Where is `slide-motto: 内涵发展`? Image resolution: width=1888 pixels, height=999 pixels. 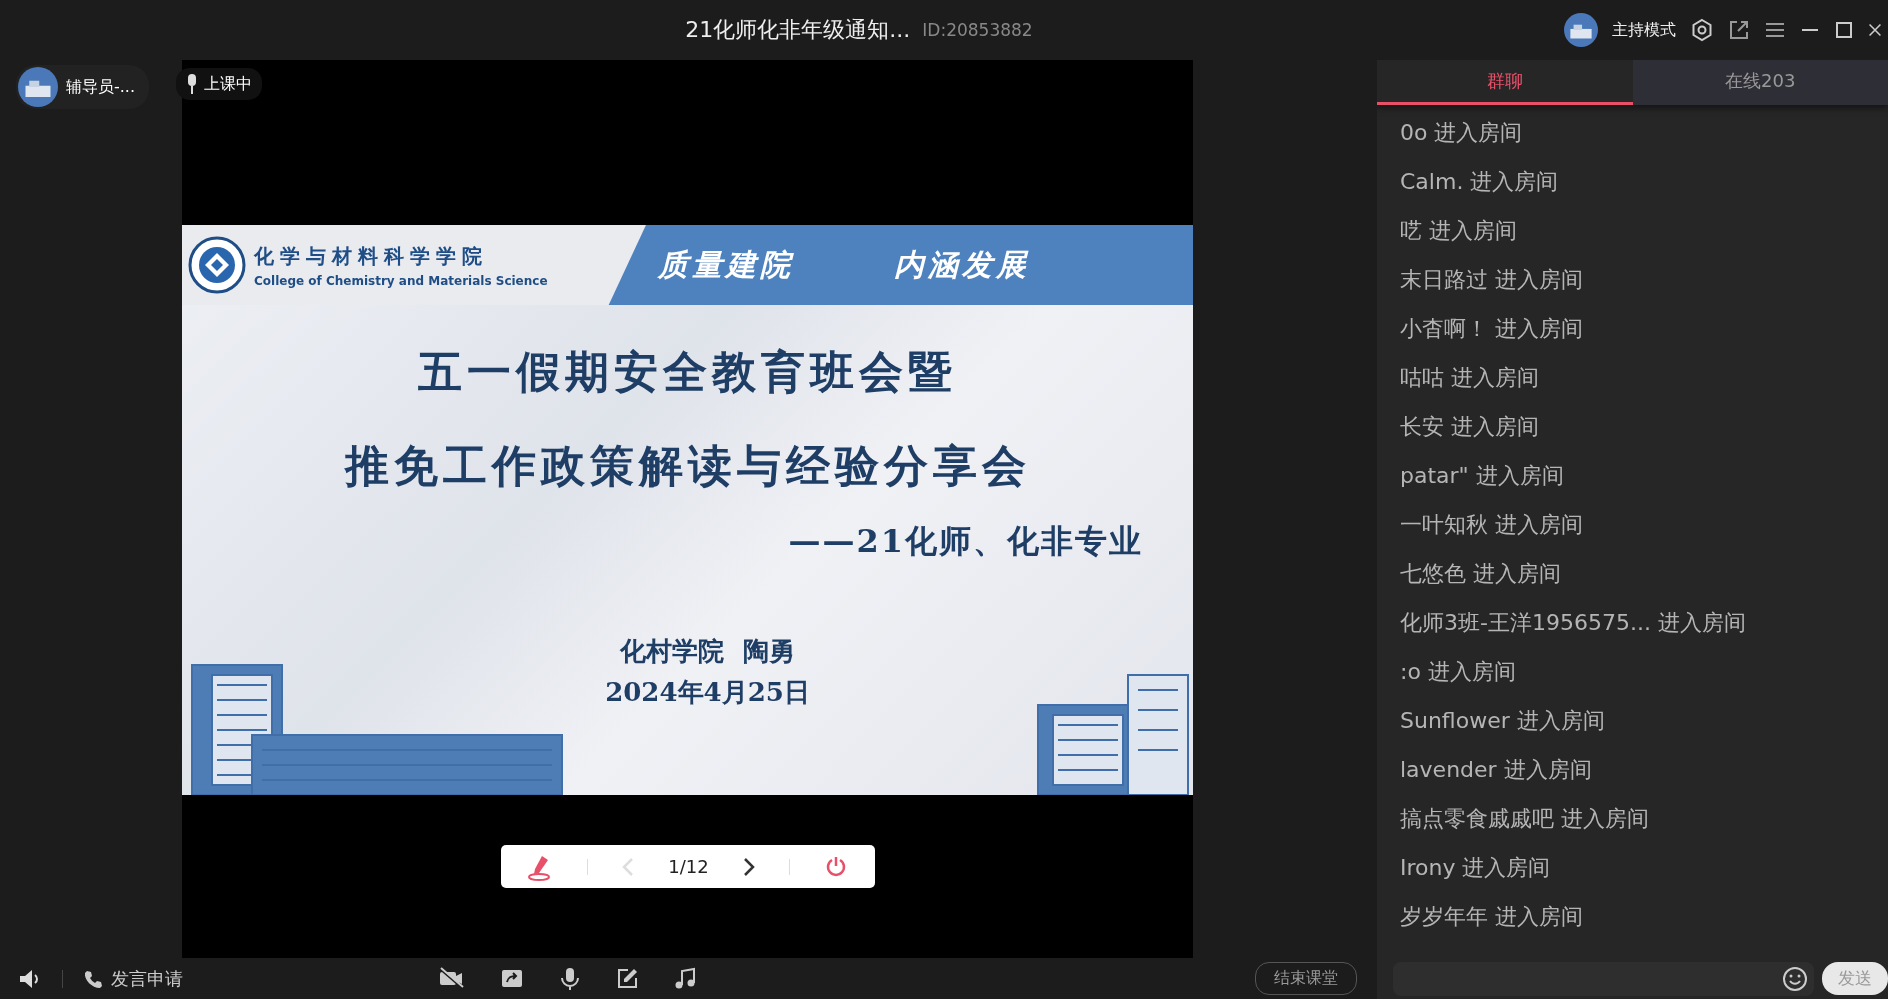 slide-motto: 内涵发展 is located at coordinates (962, 264).